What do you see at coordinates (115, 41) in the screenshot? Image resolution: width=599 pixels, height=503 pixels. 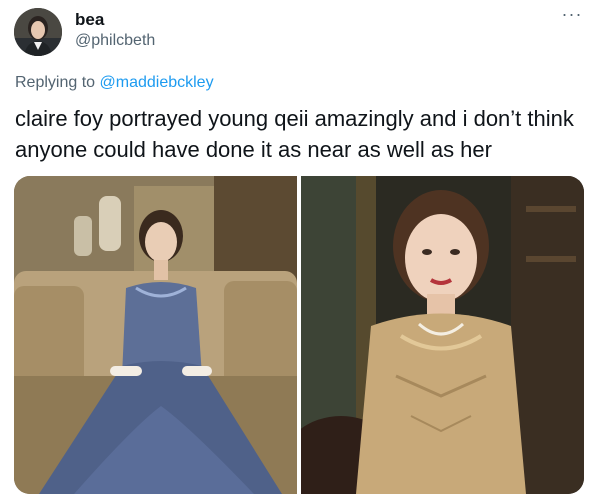 I see `author-handle: @philcbeth` at bounding box center [115, 41].